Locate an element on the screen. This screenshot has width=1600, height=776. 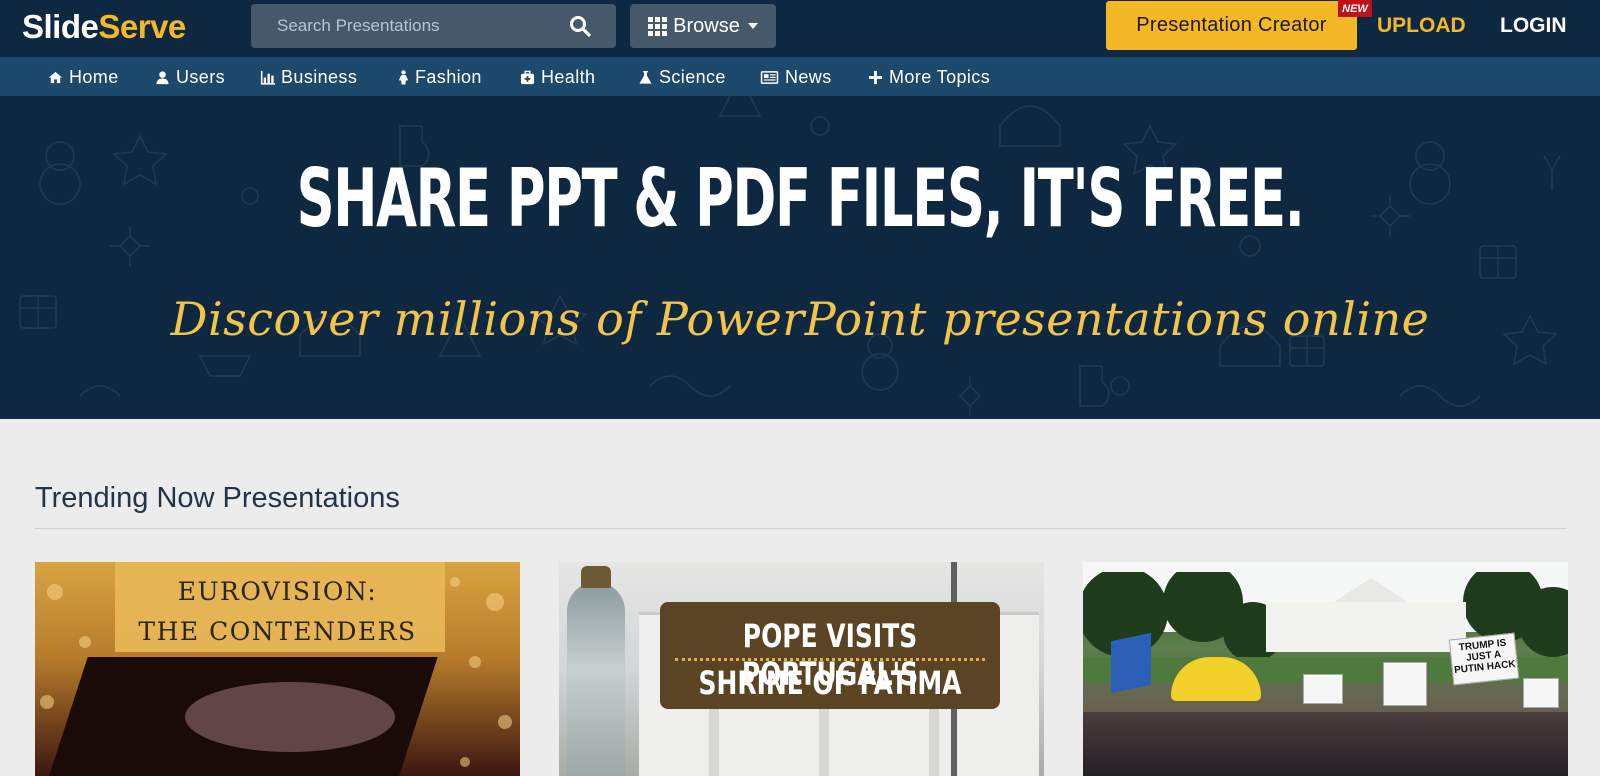
card-title-line2: THE CONTENDERS is located at coordinates (277, 631).